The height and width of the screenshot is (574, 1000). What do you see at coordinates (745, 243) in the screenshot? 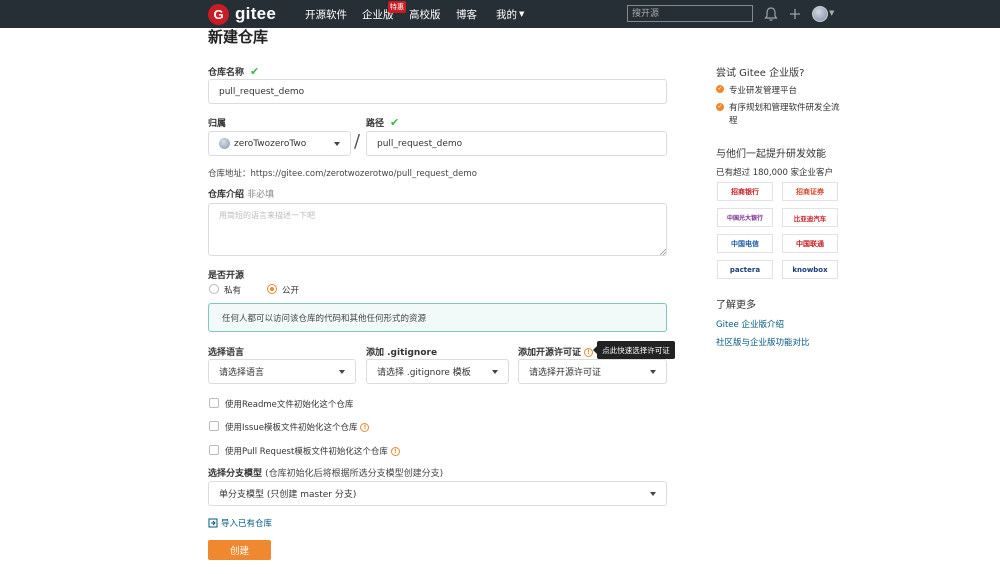
I see `customer-logo: 中国电信` at bounding box center [745, 243].